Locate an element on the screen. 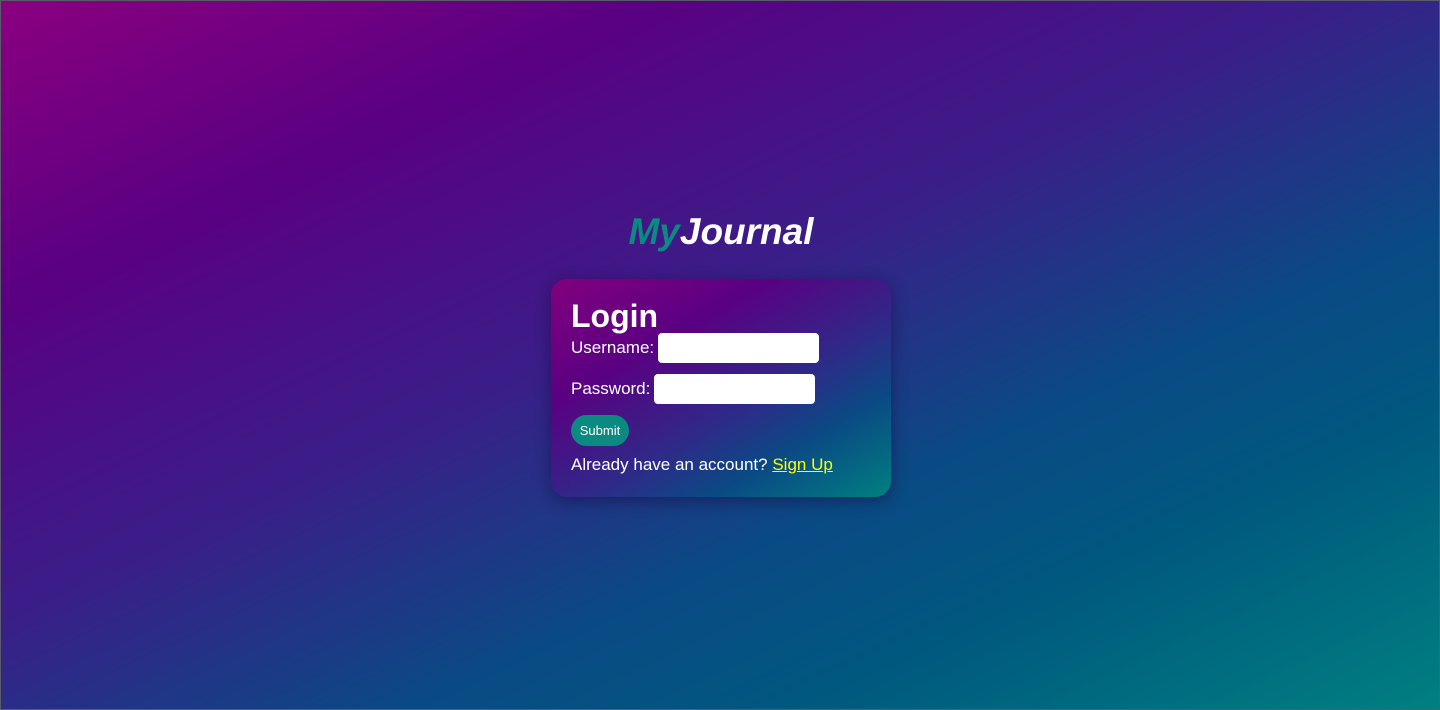 This screenshot has height=710, width=1440. logo-my-text: My is located at coordinates (654, 231).